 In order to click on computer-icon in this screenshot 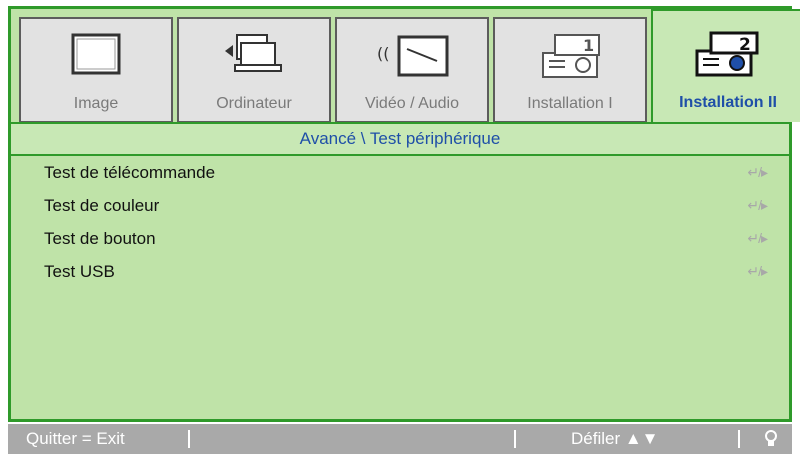, I will do `click(253, 53)`.